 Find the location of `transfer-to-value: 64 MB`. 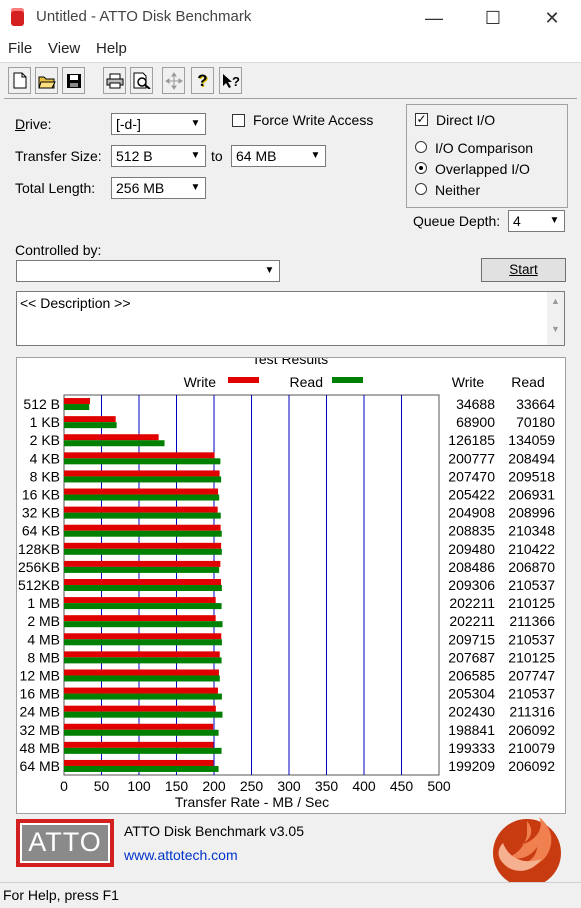

transfer-to-value: 64 MB is located at coordinates (256, 156).